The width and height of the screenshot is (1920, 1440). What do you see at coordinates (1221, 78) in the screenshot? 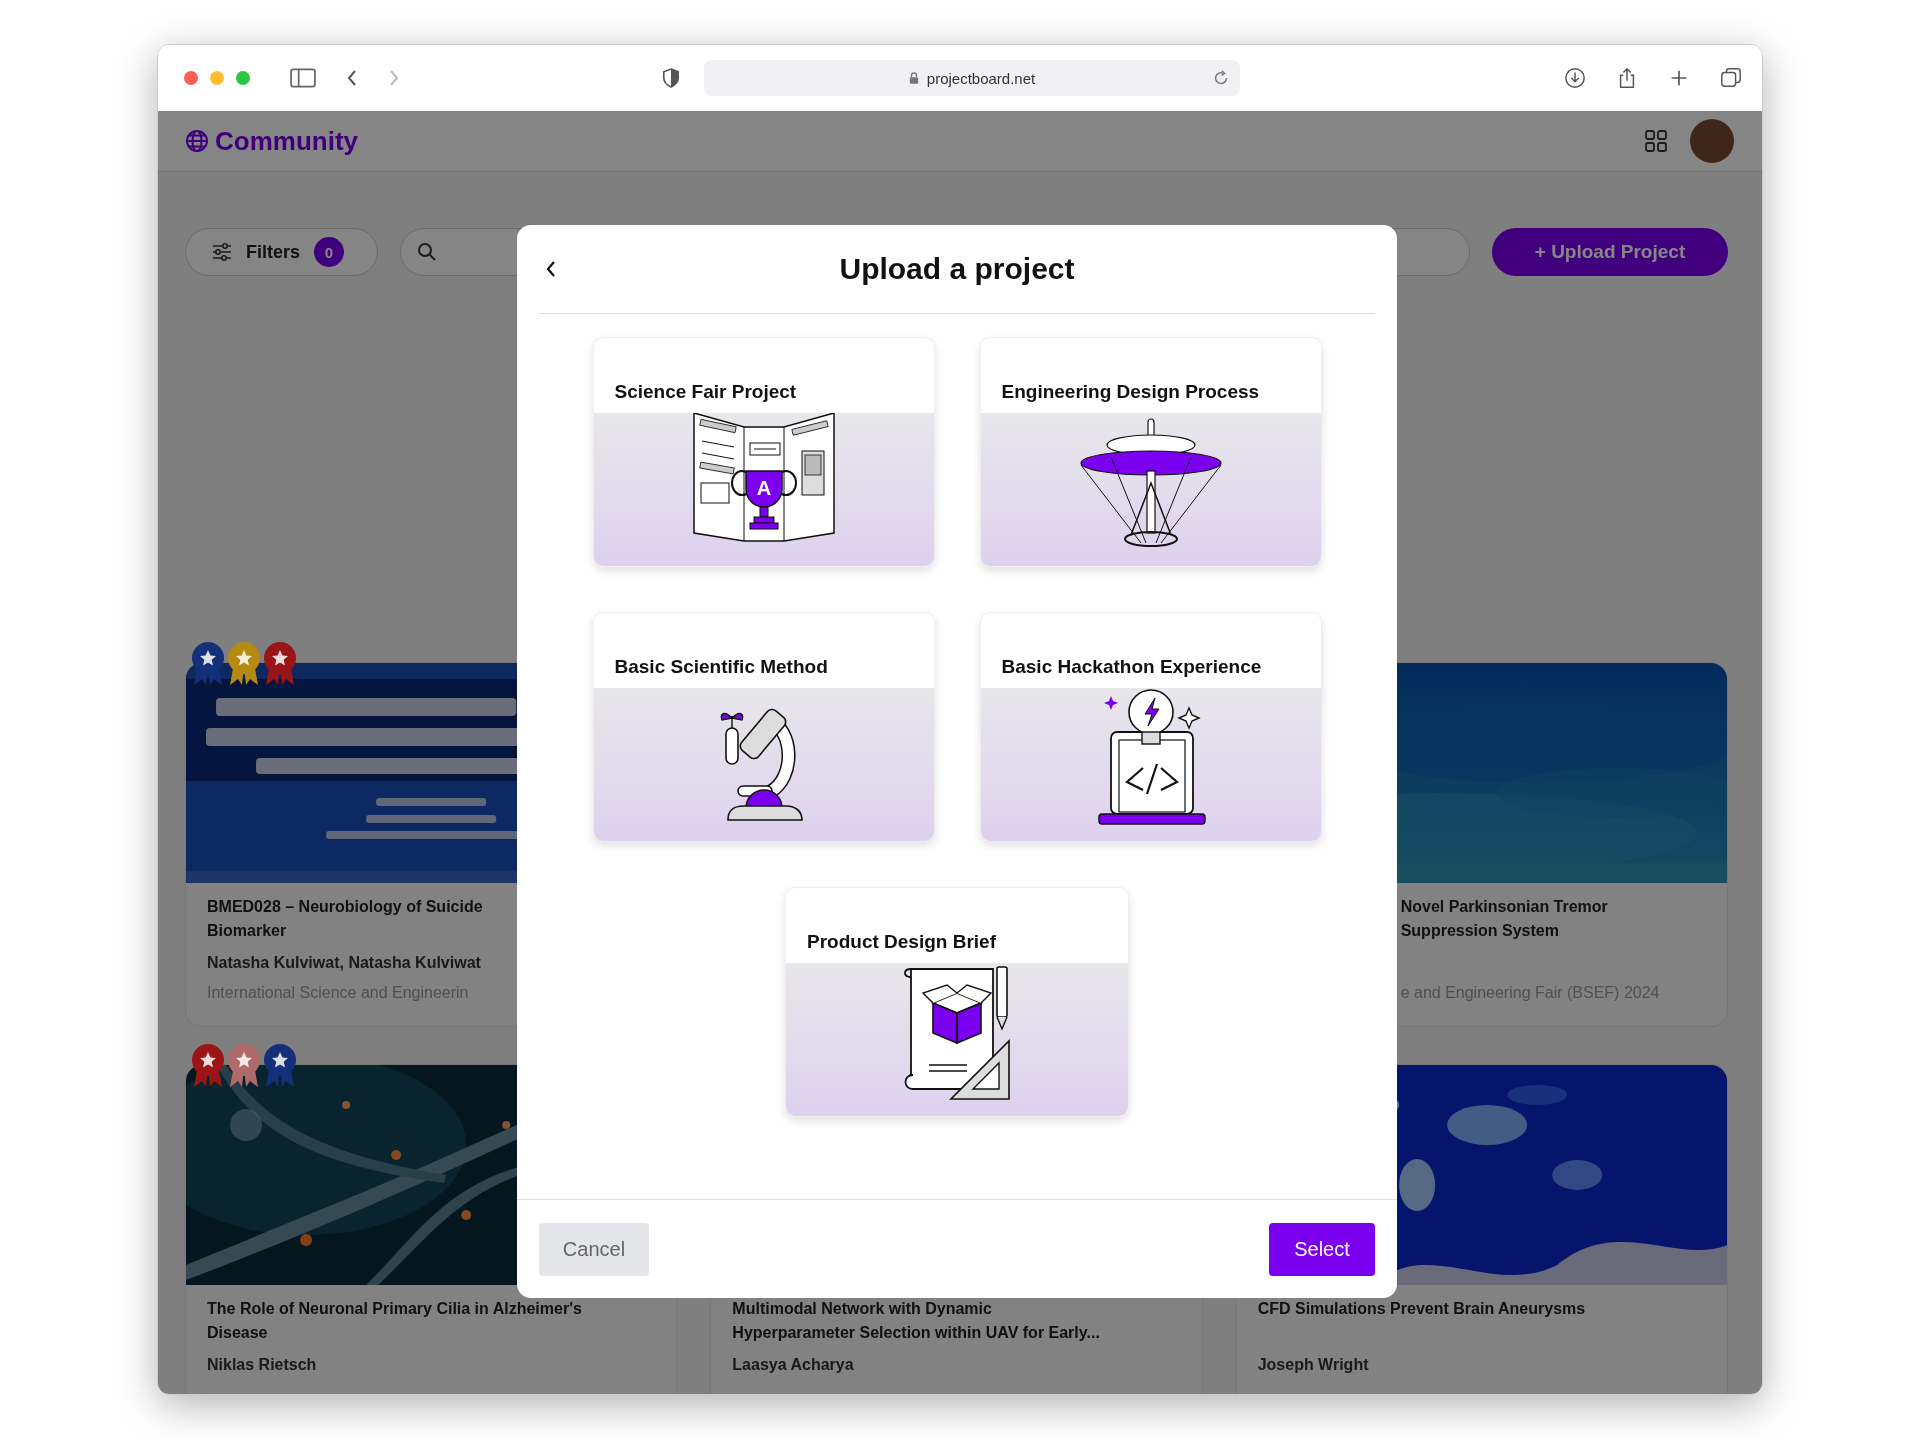
I see `reload-icon` at bounding box center [1221, 78].